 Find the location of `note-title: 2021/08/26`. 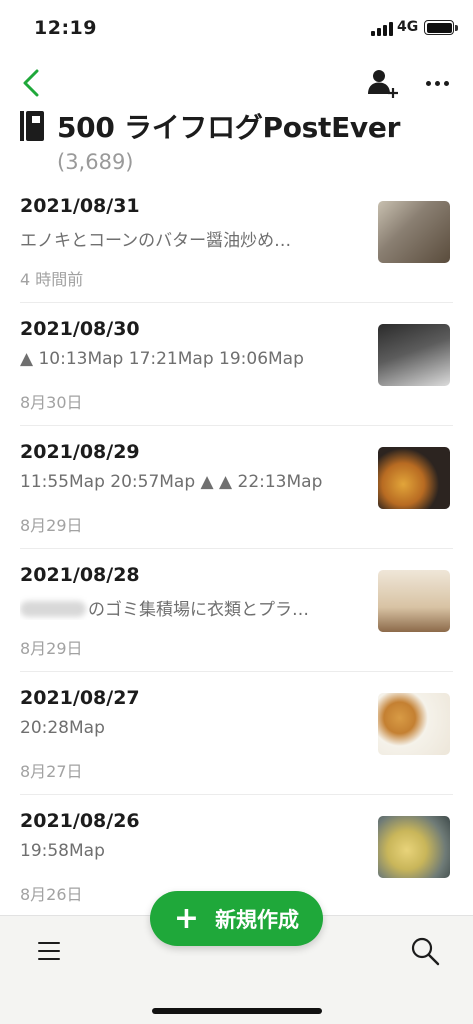

note-title: 2021/08/26 is located at coordinates (80, 821).